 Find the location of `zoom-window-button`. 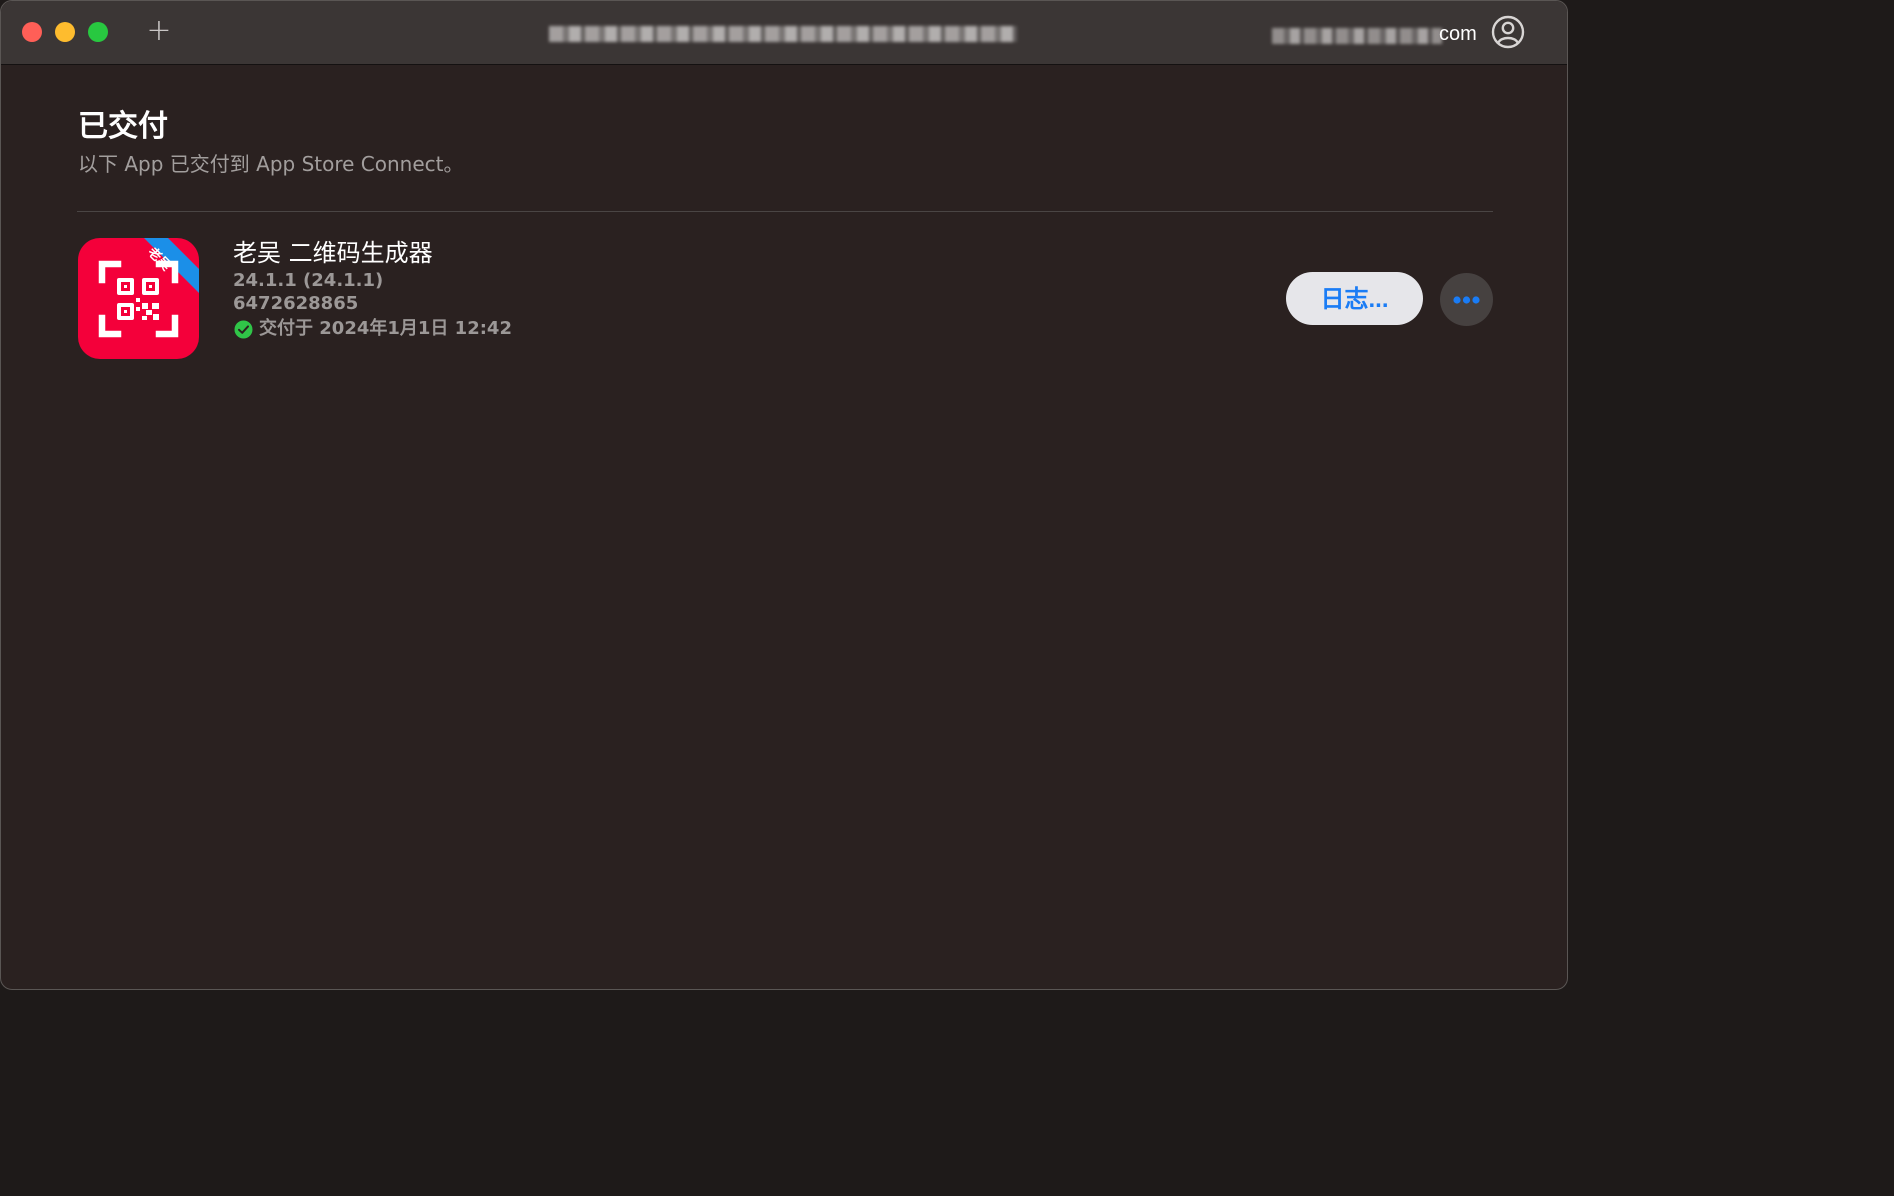

zoom-window-button is located at coordinates (98, 32).